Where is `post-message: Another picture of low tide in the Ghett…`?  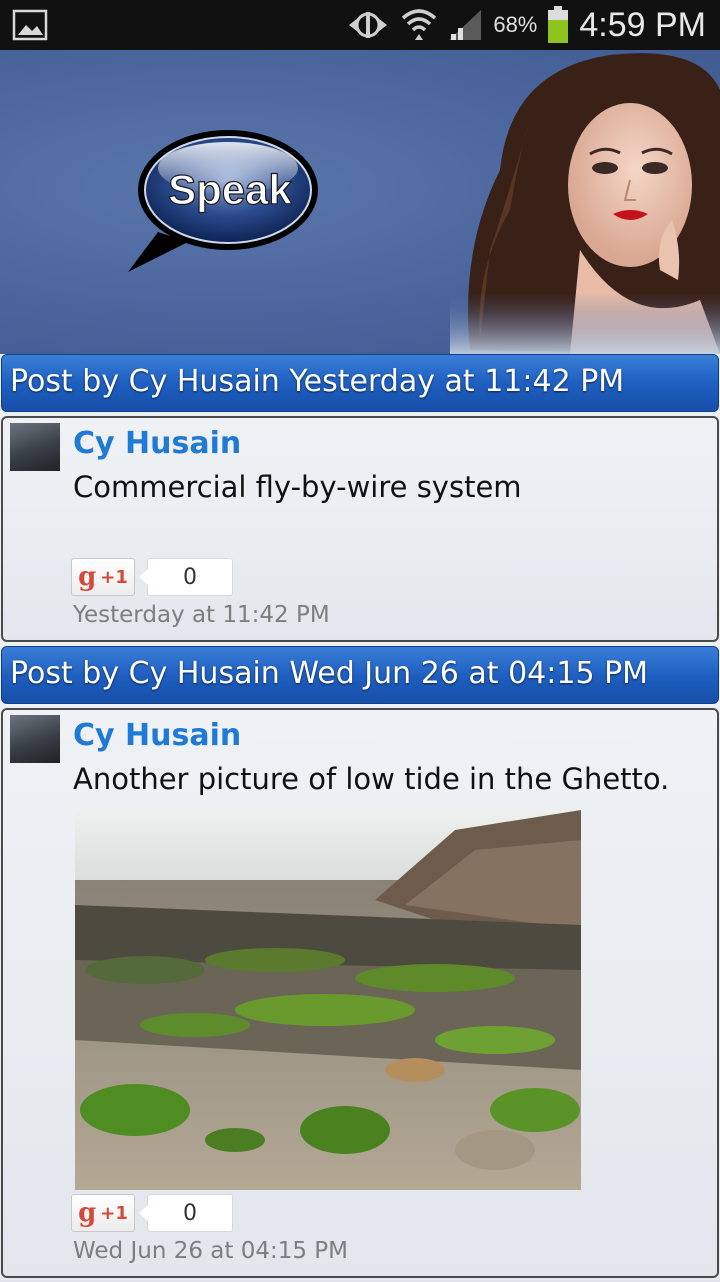 post-message: Another picture of low tide in the Ghett… is located at coordinates (371, 779).